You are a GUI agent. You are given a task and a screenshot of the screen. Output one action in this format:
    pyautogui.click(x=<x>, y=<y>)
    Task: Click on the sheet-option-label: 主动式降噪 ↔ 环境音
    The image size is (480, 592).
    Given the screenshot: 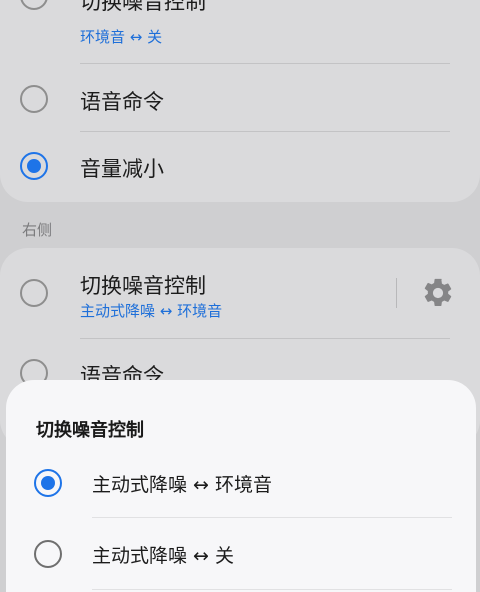 What is the action you would take?
    pyautogui.click(x=182, y=485)
    